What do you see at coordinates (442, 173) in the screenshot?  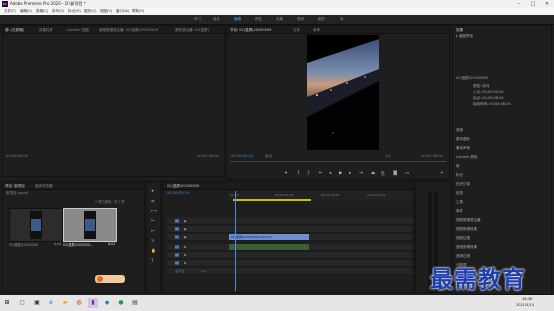 I see `add-button-icon: +` at bounding box center [442, 173].